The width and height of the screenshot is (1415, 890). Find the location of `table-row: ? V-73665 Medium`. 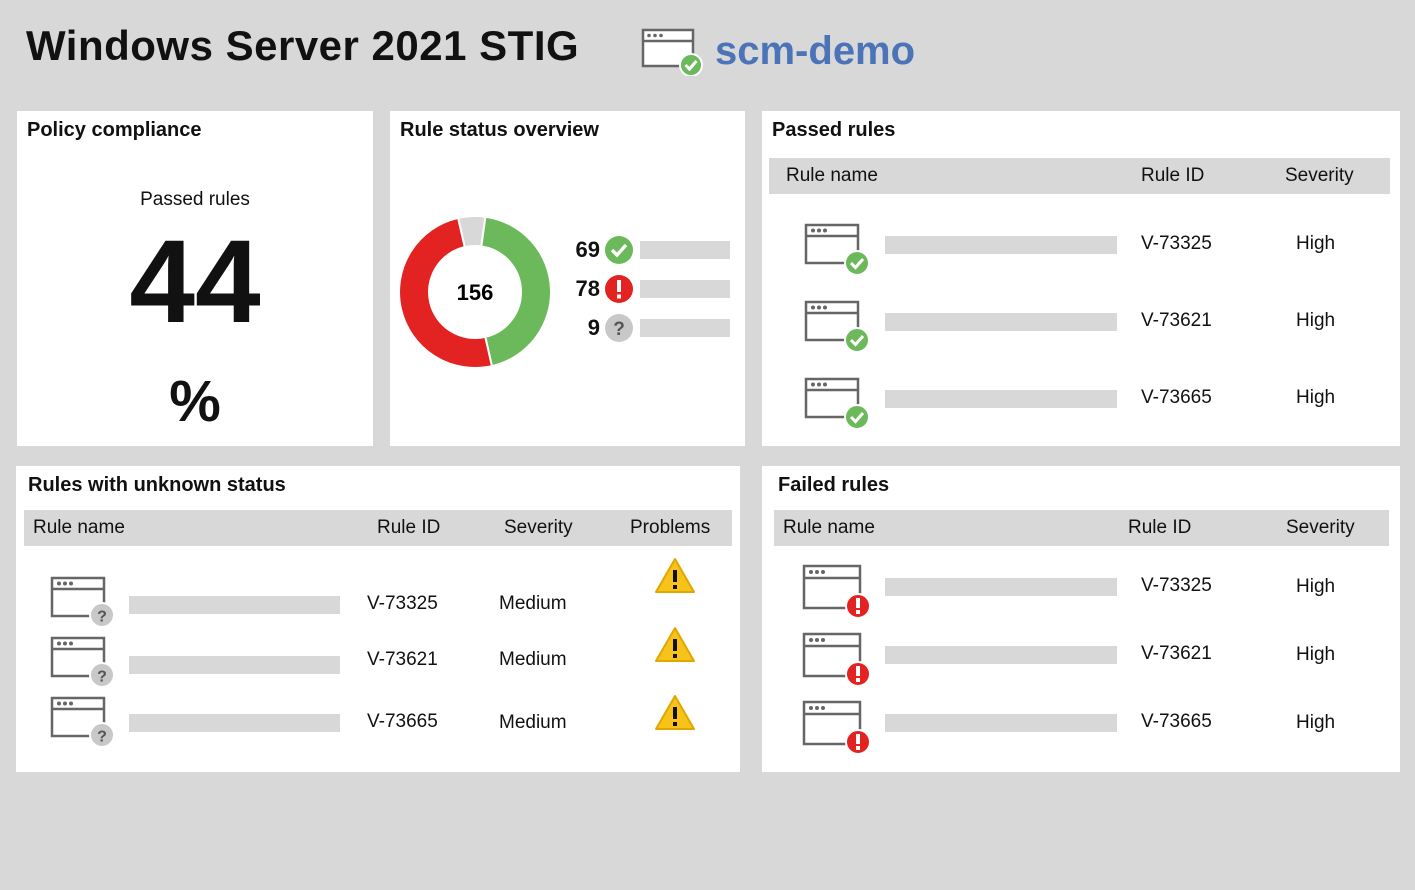

table-row: ? V-73665 Medium is located at coordinates (378, 722).